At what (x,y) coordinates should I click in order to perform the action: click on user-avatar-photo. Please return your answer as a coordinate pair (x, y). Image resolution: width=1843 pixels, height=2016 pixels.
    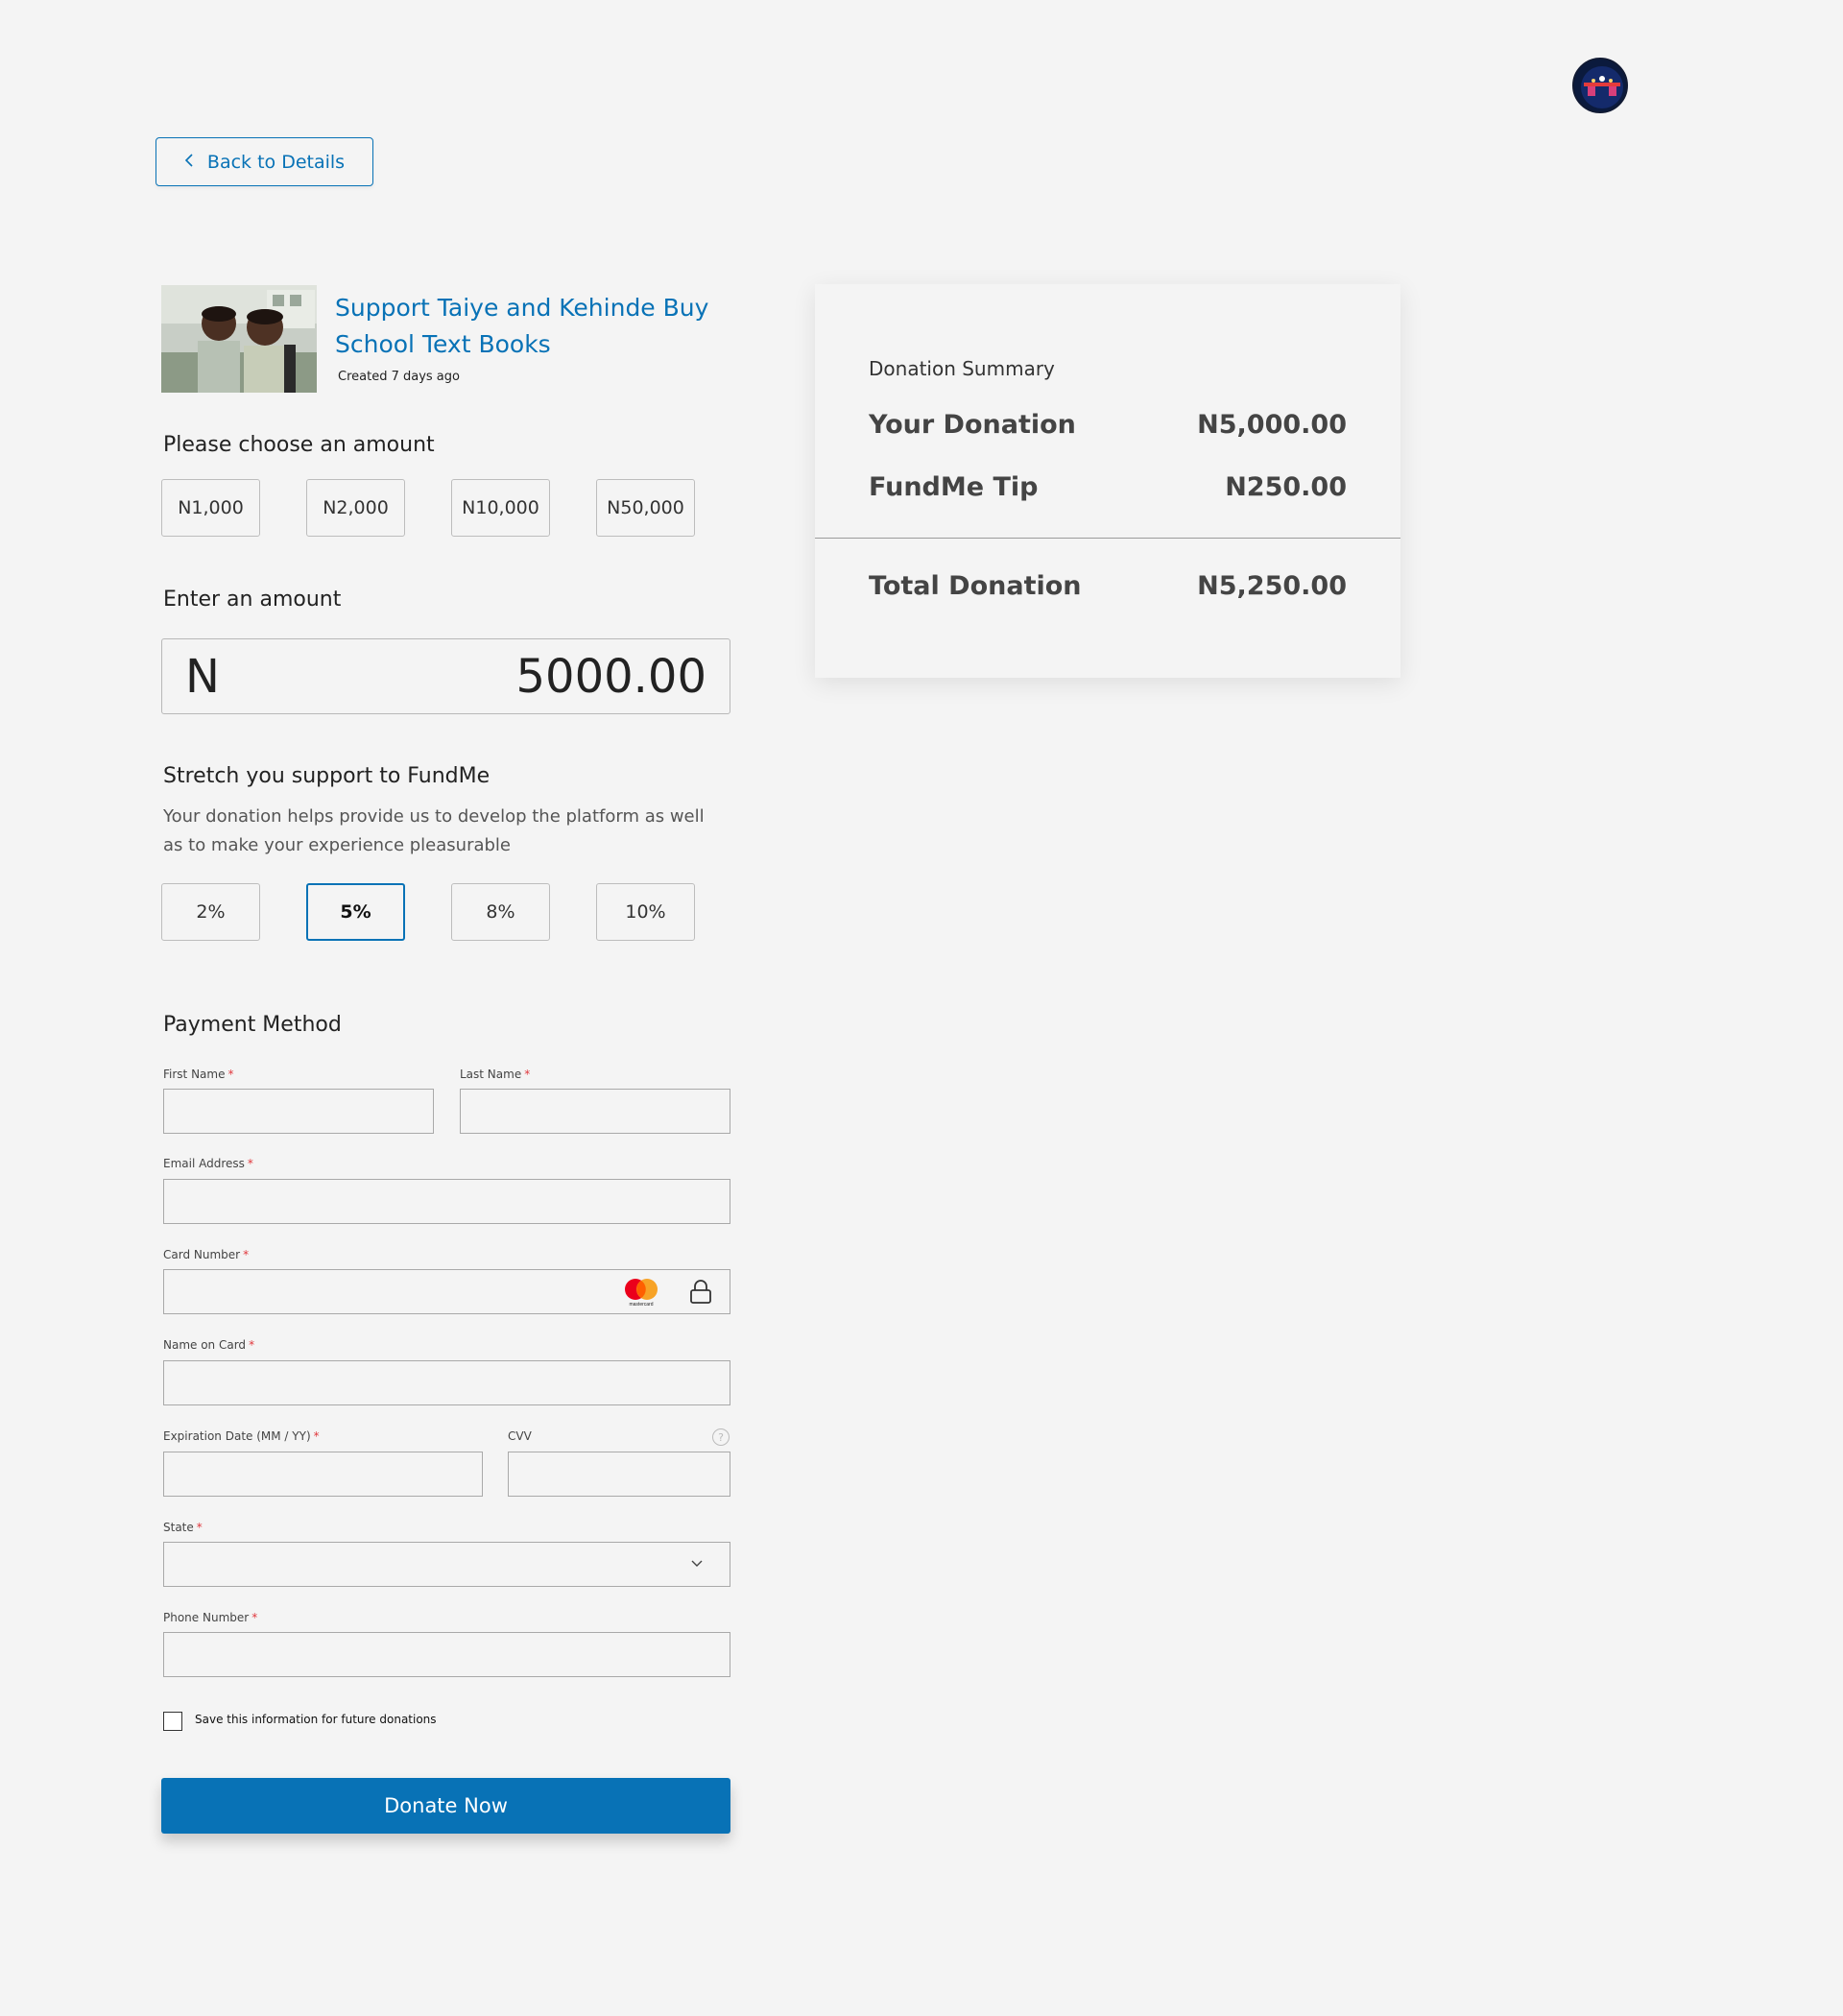
    Looking at the image, I should click on (1600, 85).